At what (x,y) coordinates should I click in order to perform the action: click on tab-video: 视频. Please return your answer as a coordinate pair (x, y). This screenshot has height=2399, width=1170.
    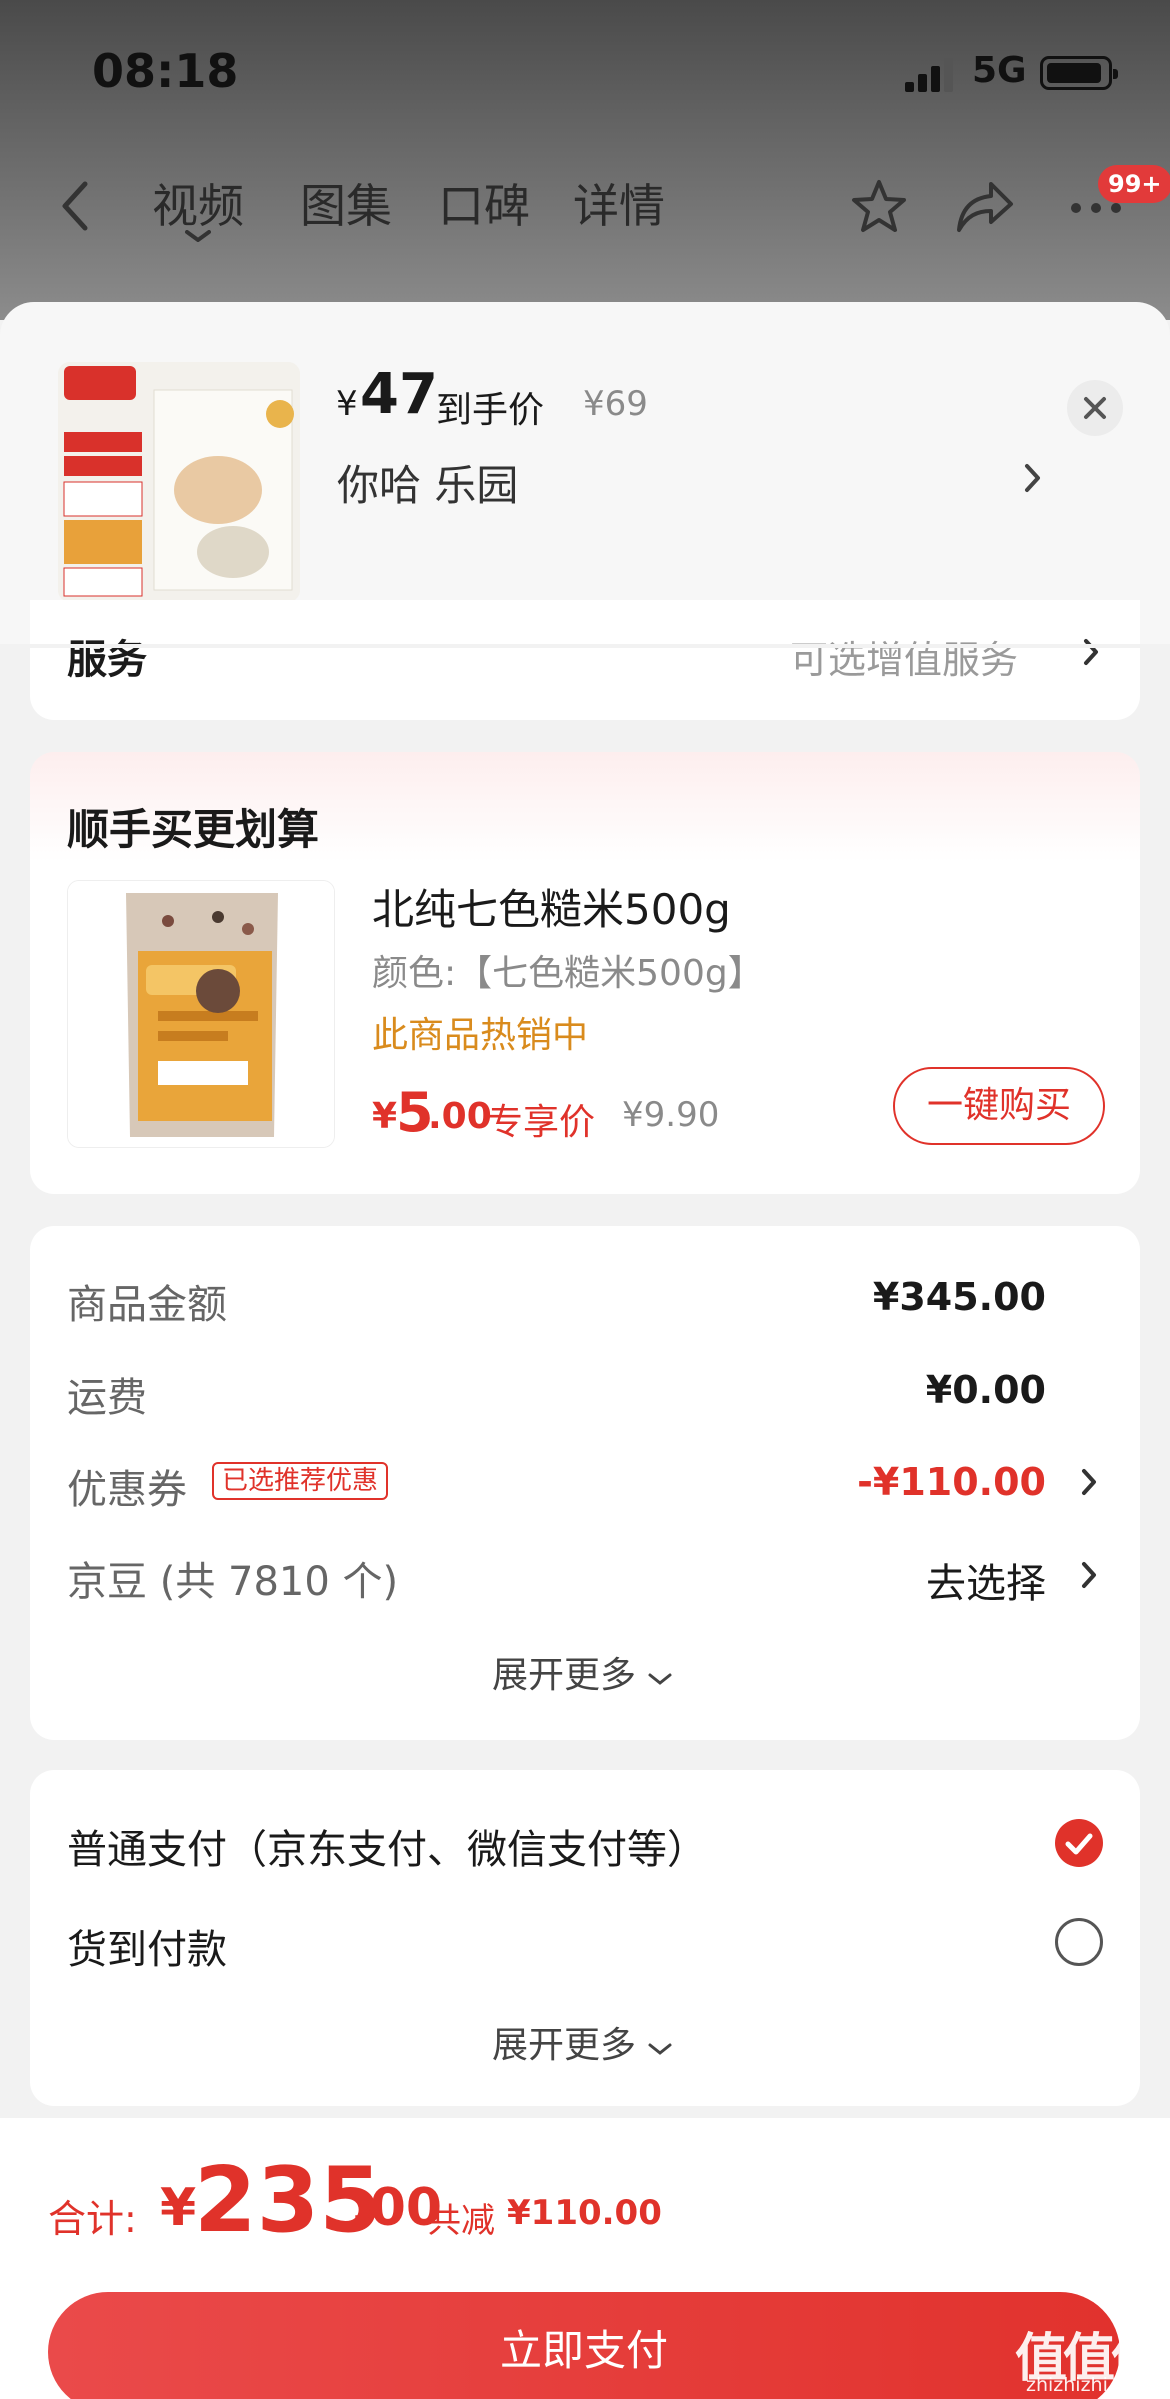
    Looking at the image, I should click on (198, 203).